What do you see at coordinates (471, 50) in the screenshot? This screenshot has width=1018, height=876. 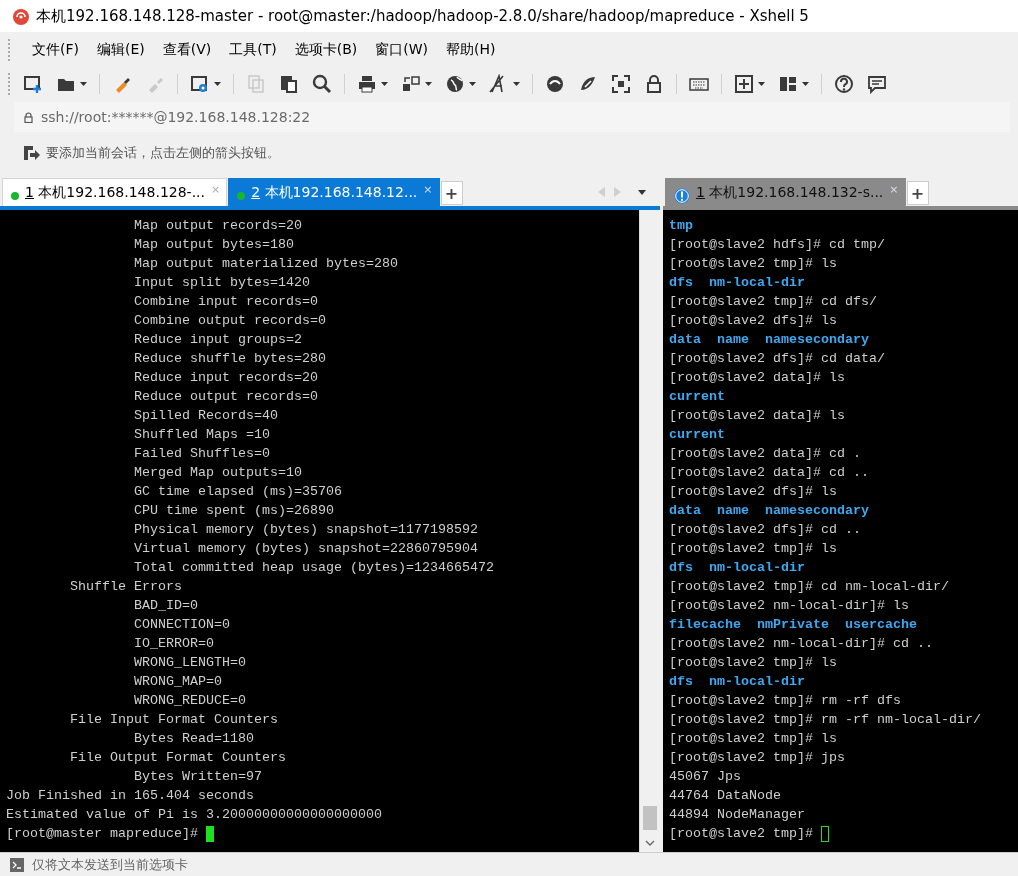 I see `menu-item: 帮助(H)` at bounding box center [471, 50].